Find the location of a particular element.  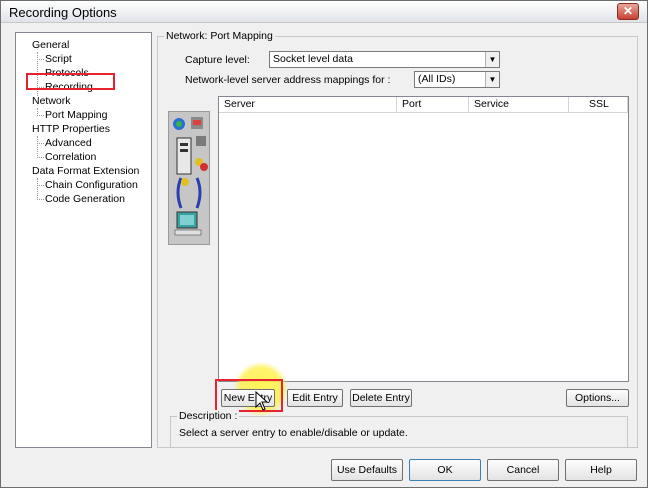

tree-item-port-mapping: Port Mapping is located at coordinates (76, 115).